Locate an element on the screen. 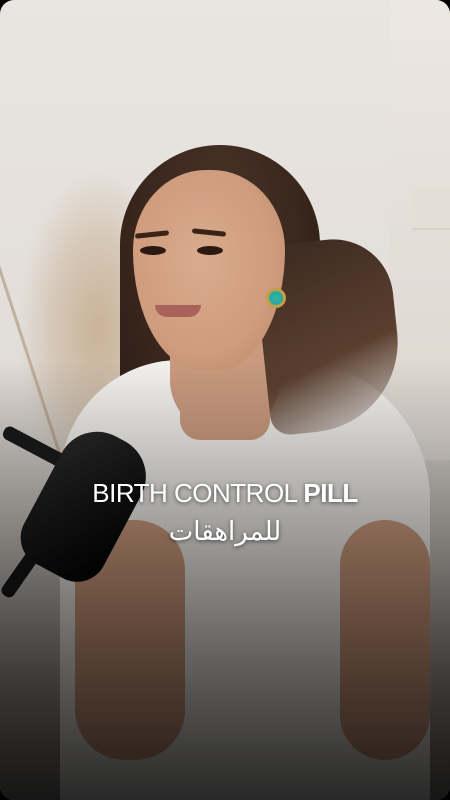  caption-subtitle: للمراهقات is located at coordinates (225, 532).